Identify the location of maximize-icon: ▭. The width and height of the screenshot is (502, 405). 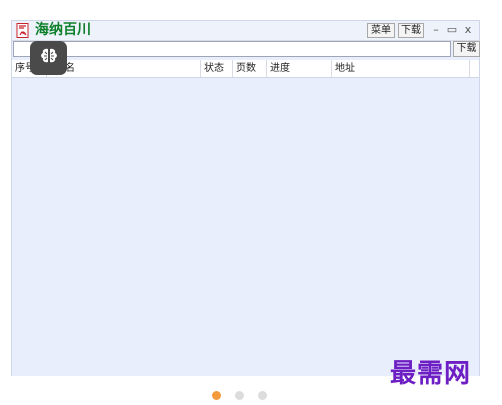
(452, 30).